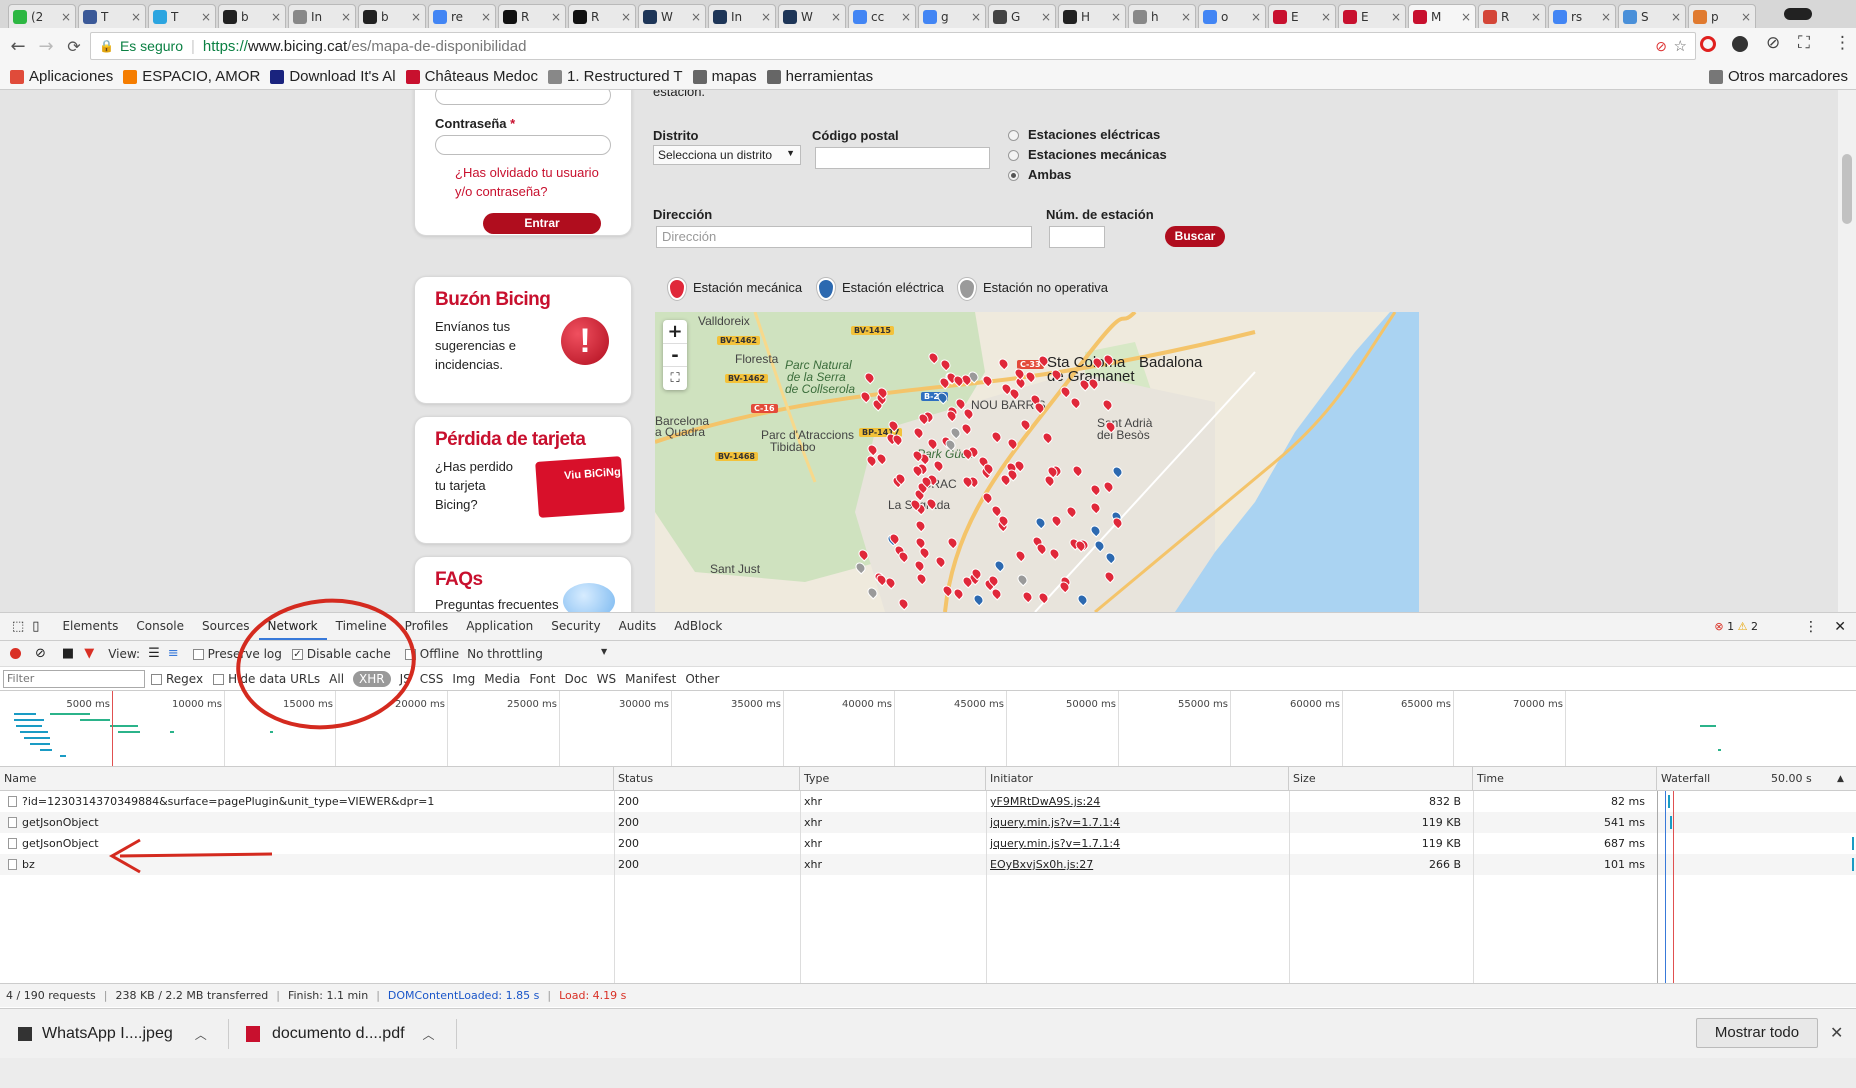  I want to click on column-status: Status, so click(707, 779).